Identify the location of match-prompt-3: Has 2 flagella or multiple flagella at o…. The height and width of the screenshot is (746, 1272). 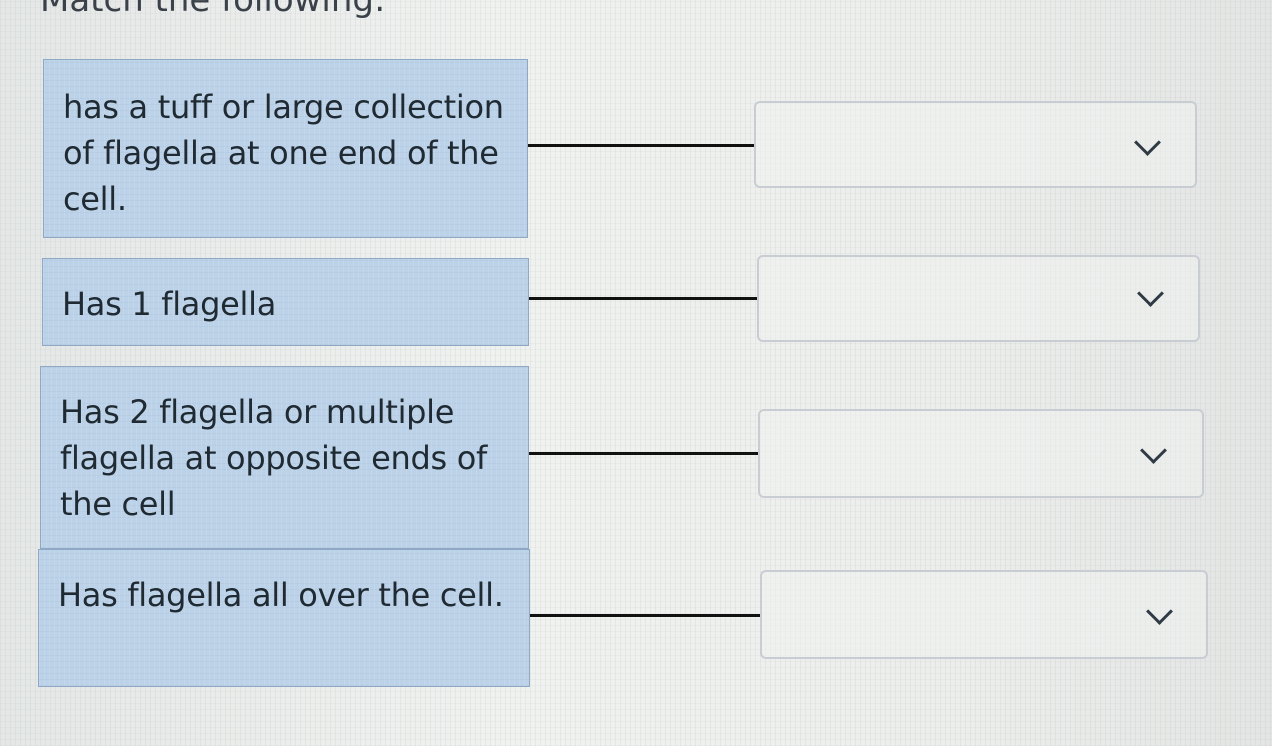
(284, 457).